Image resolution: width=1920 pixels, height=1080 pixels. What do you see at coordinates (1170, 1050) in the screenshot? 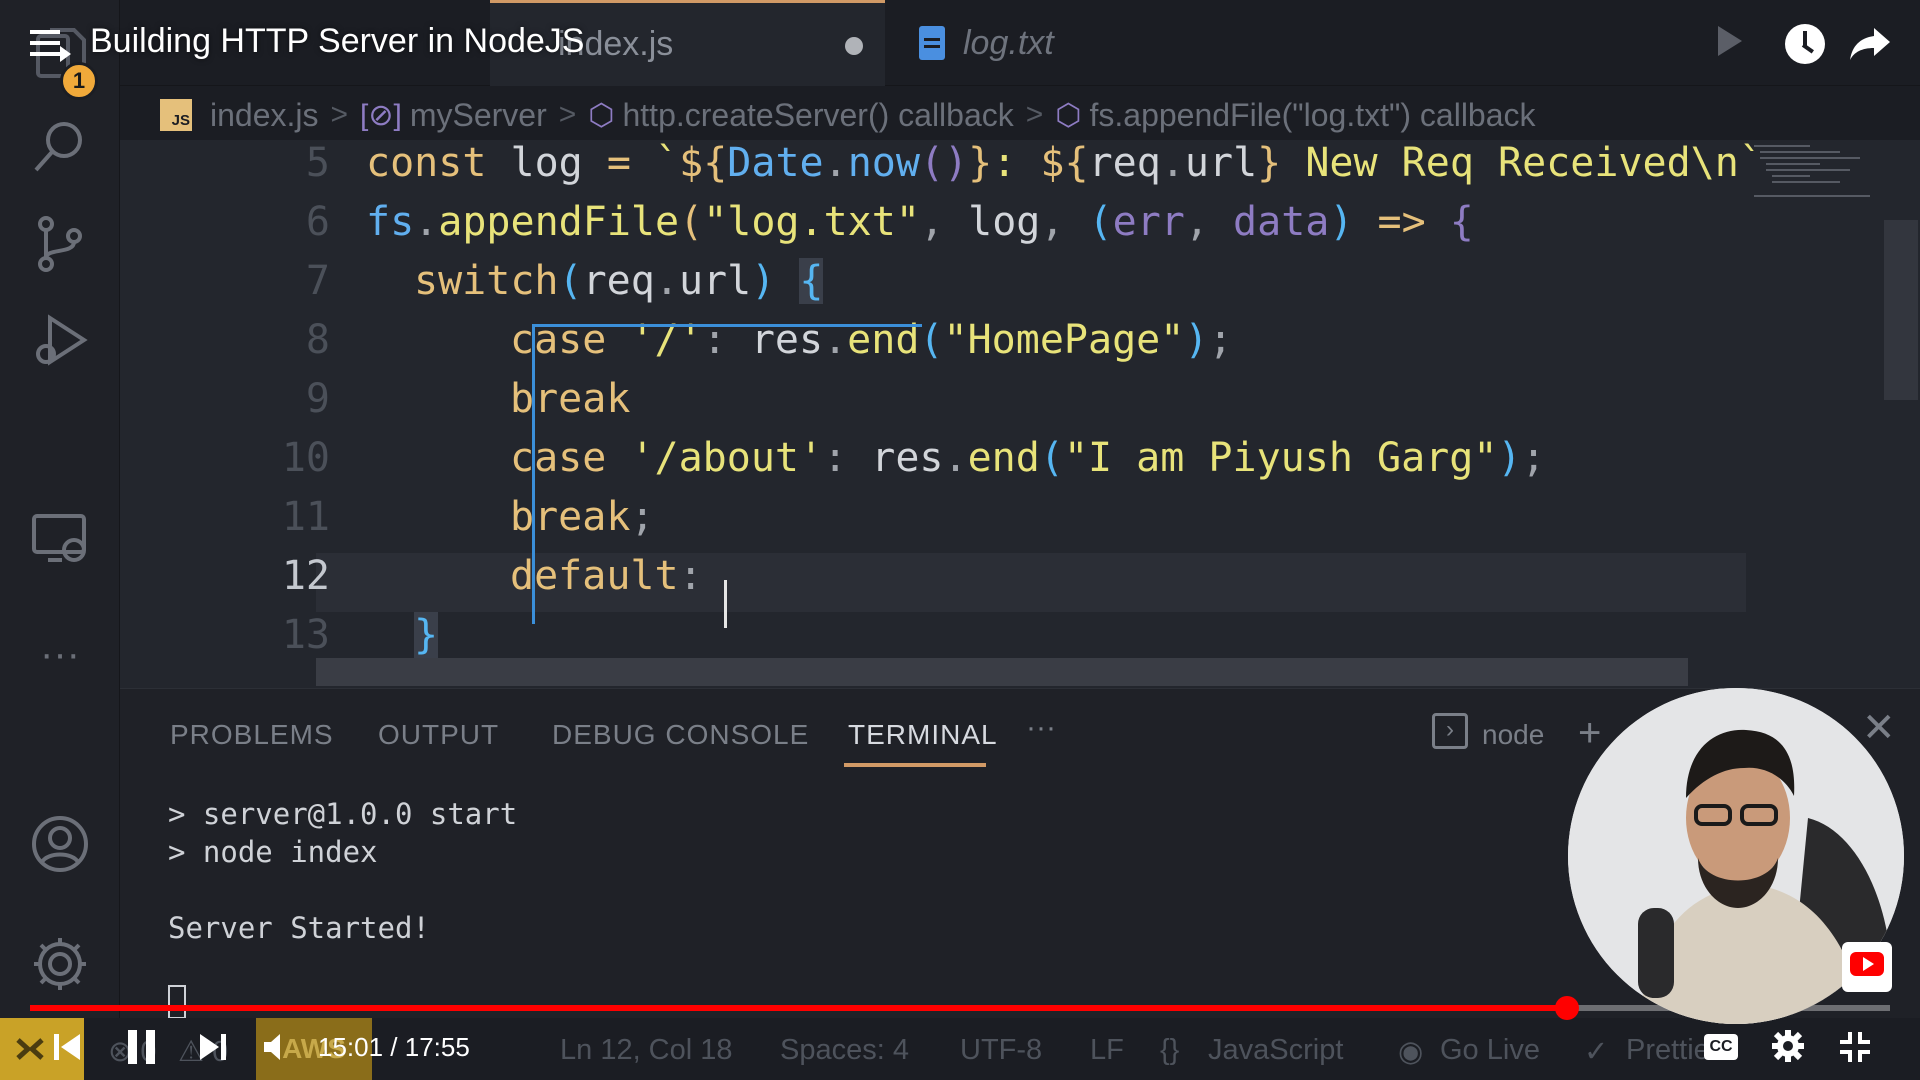
I see `braces-icon: {}` at bounding box center [1170, 1050].